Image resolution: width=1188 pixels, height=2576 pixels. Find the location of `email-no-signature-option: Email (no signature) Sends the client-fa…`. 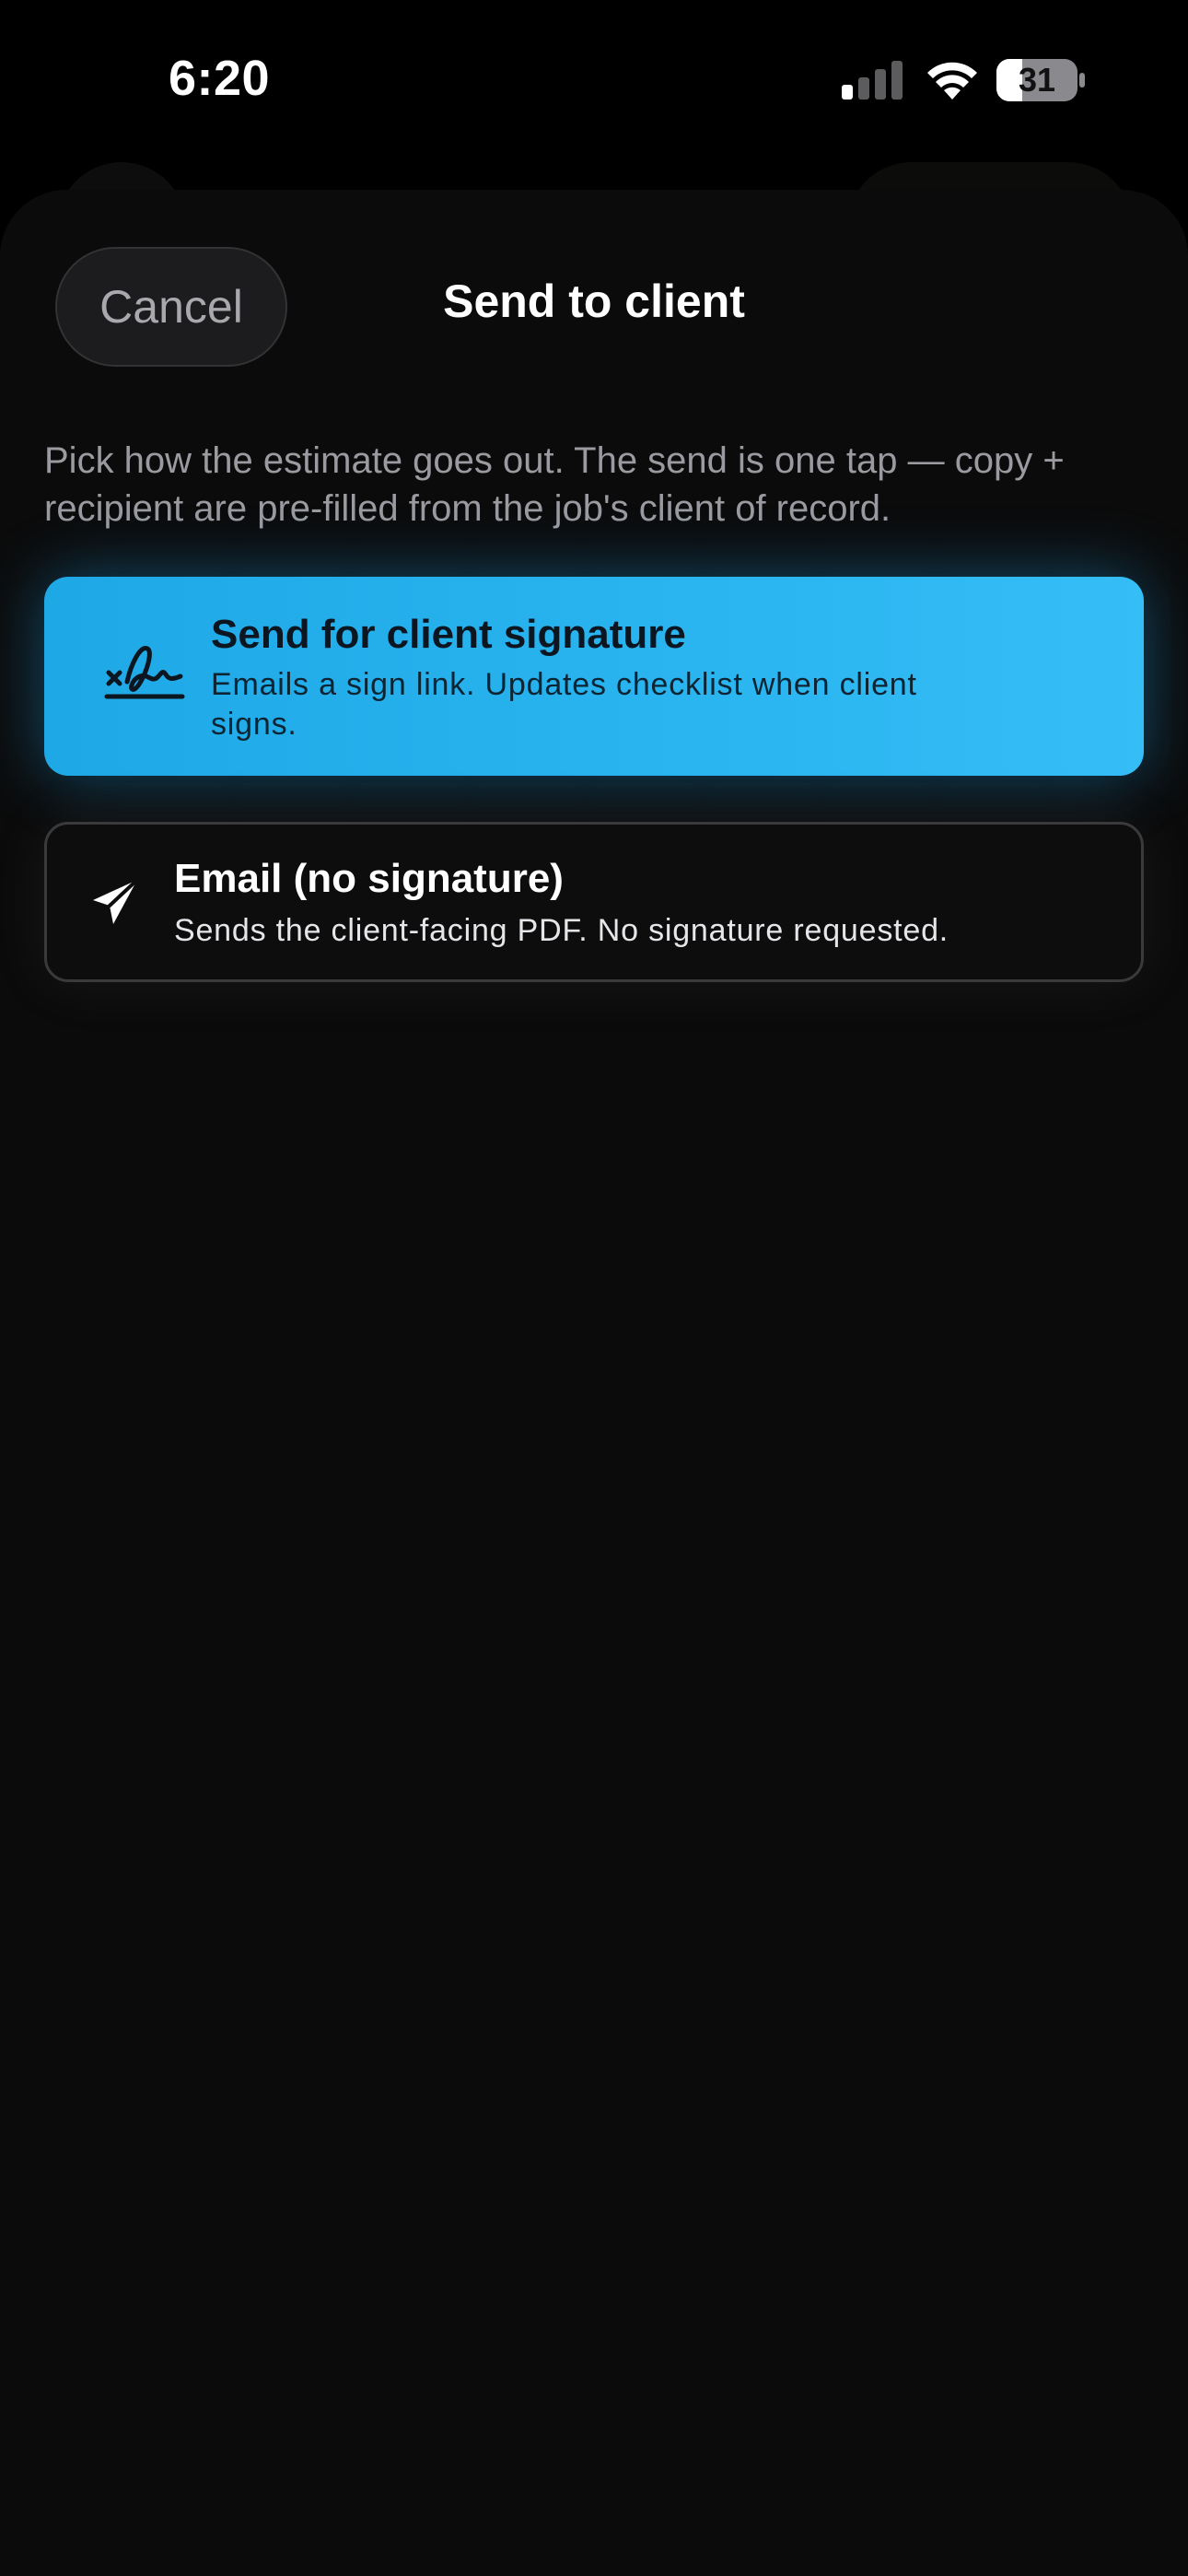

email-no-signature-option: Email (no signature) Sends the client-fa… is located at coordinates (594, 902).